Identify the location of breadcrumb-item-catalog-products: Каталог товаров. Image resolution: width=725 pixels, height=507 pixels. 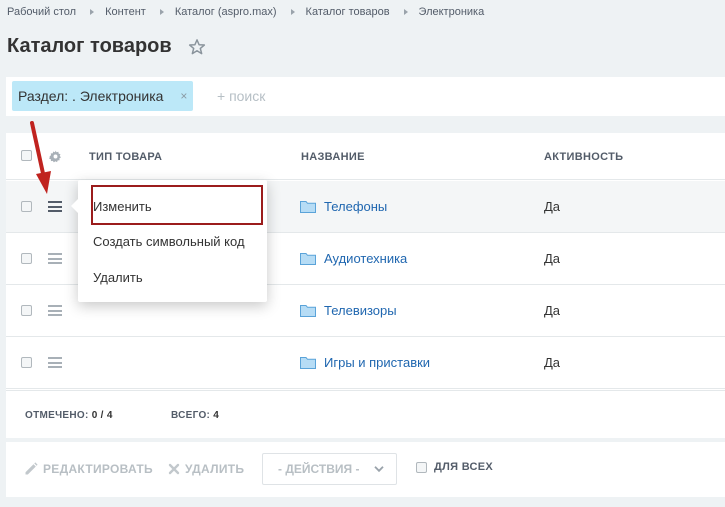
(348, 12).